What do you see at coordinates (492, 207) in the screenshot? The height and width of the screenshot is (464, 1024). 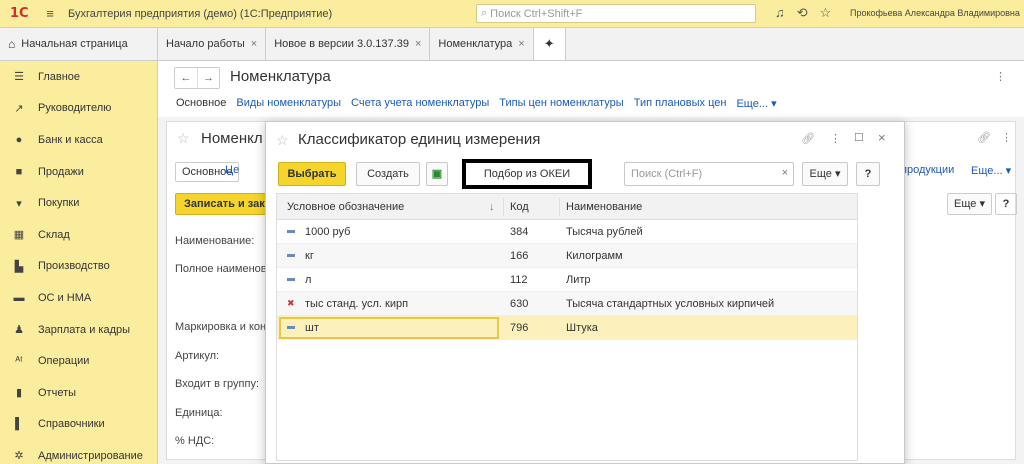 I see `sort-arrow-icon: ↓` at bounding box center [492, 207].